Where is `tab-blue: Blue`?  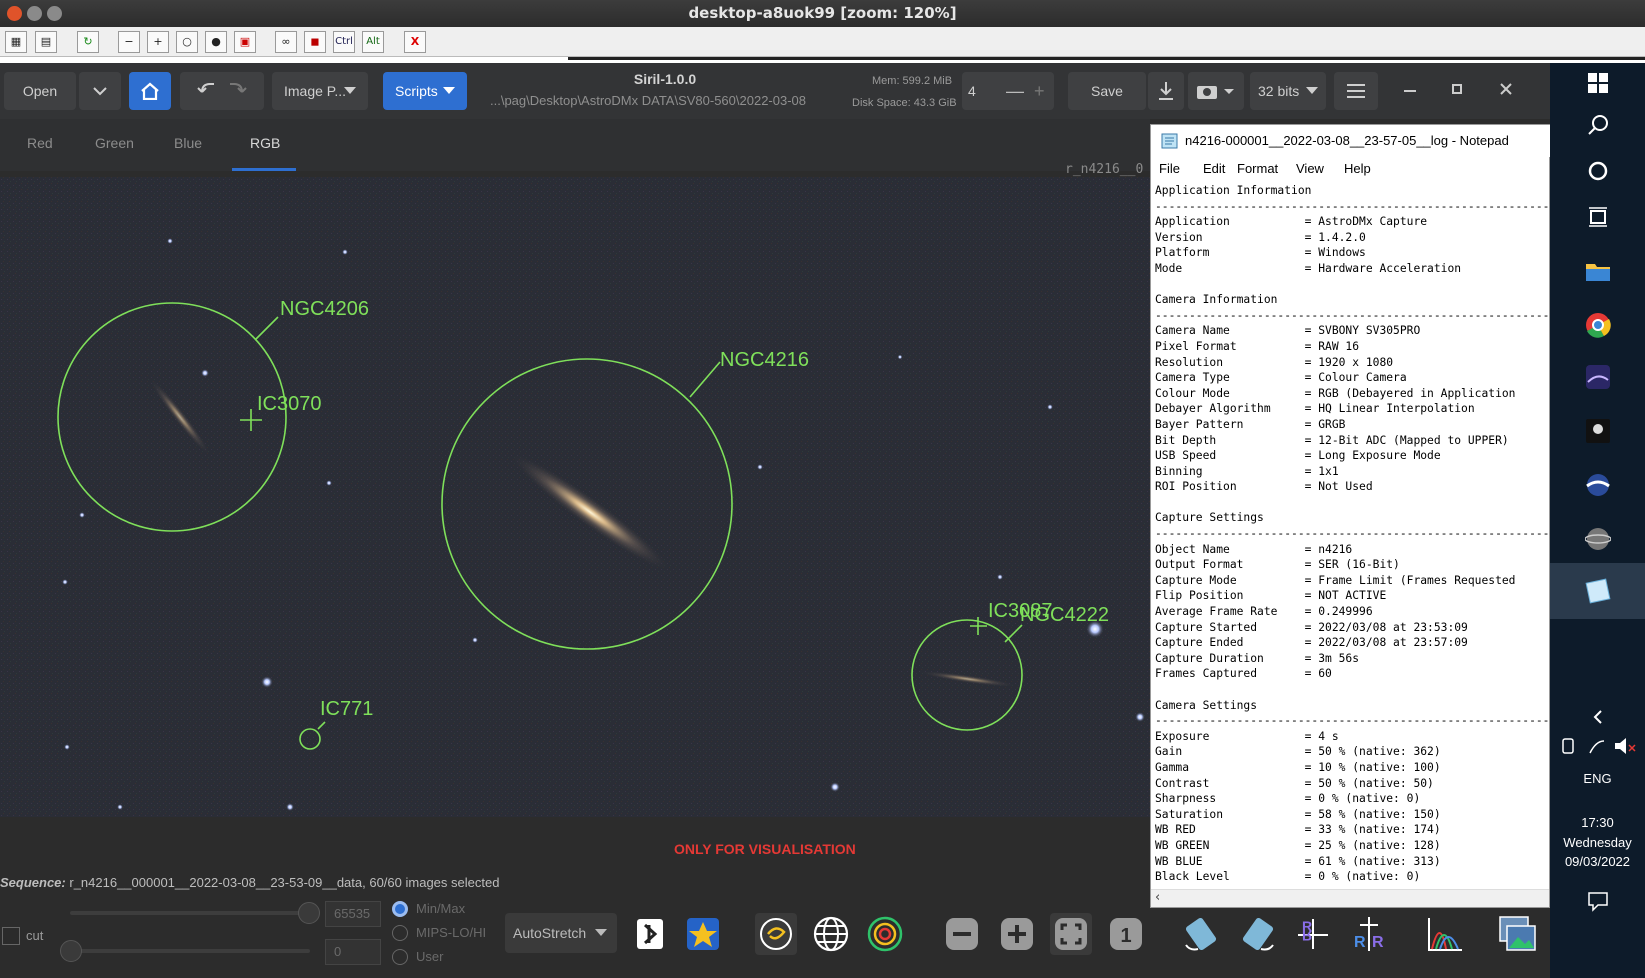 tab-blue: Blue is located at coordinates (188, 143).